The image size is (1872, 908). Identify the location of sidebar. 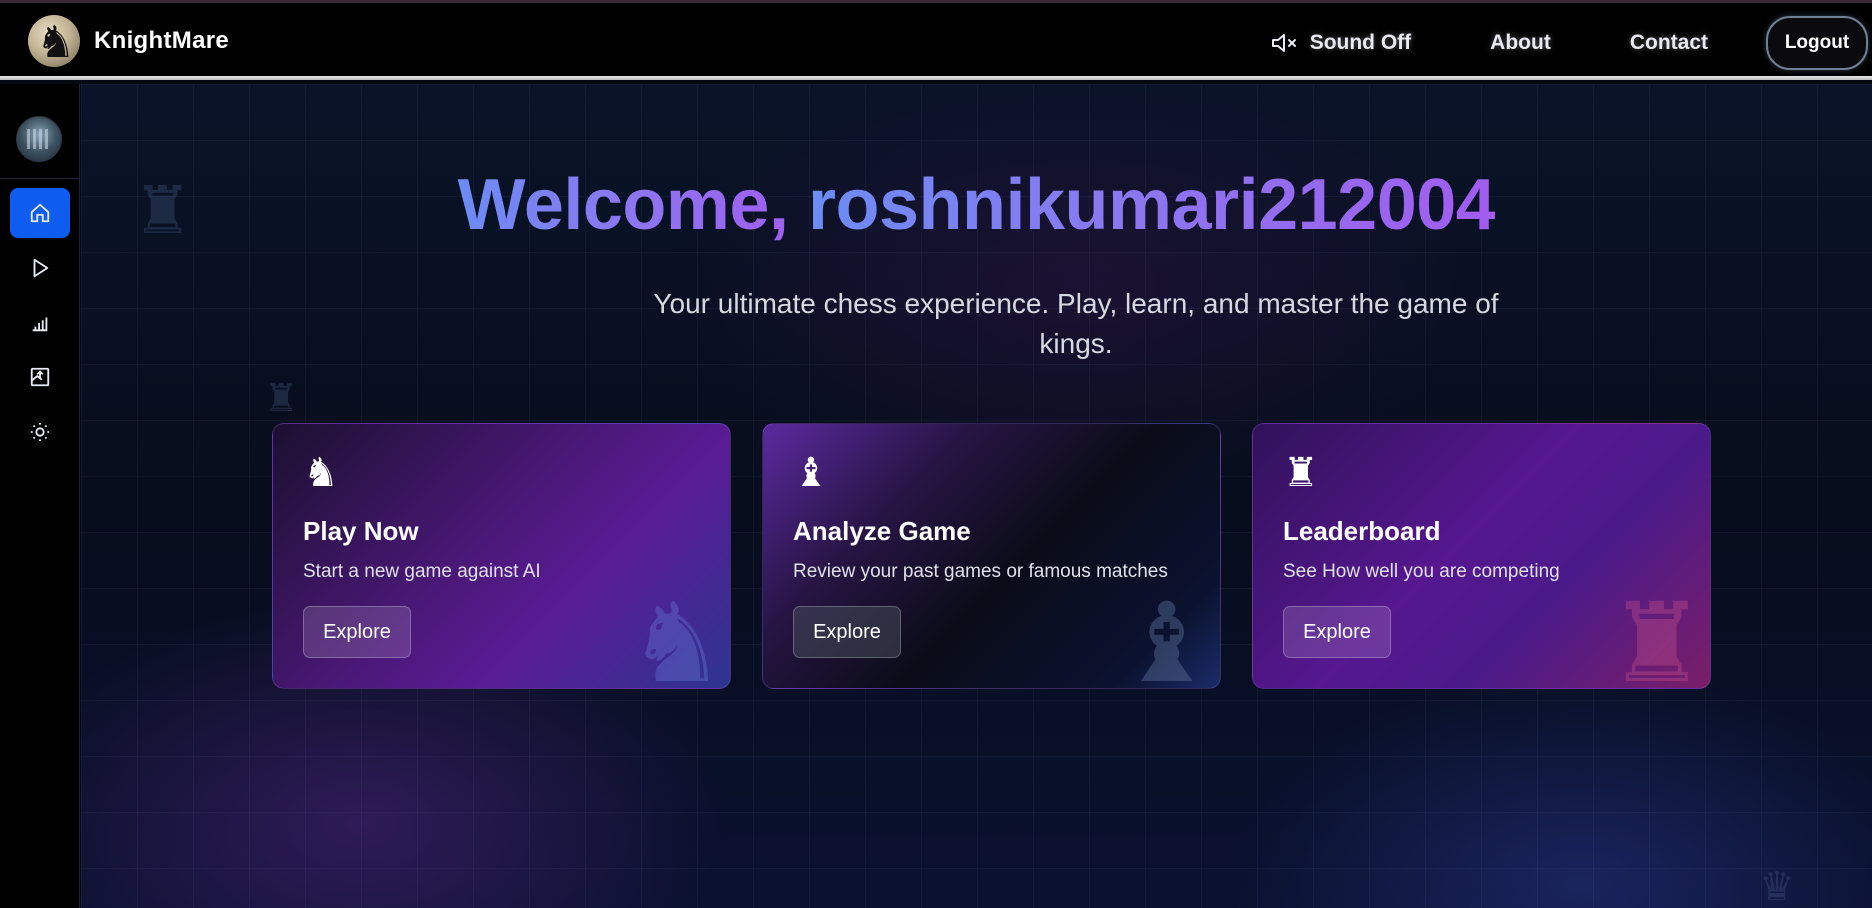
(40, 496).